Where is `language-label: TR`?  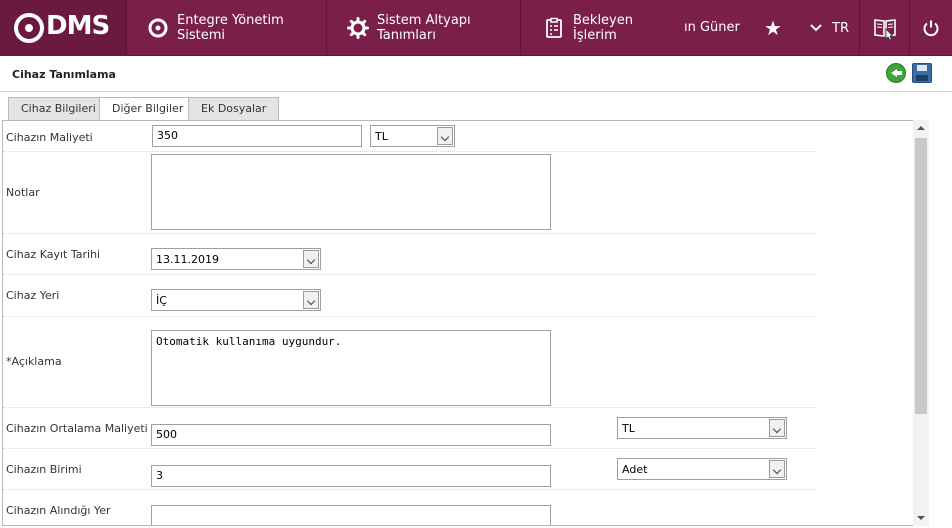 language-label: TR is located at coordinates (840, 28).